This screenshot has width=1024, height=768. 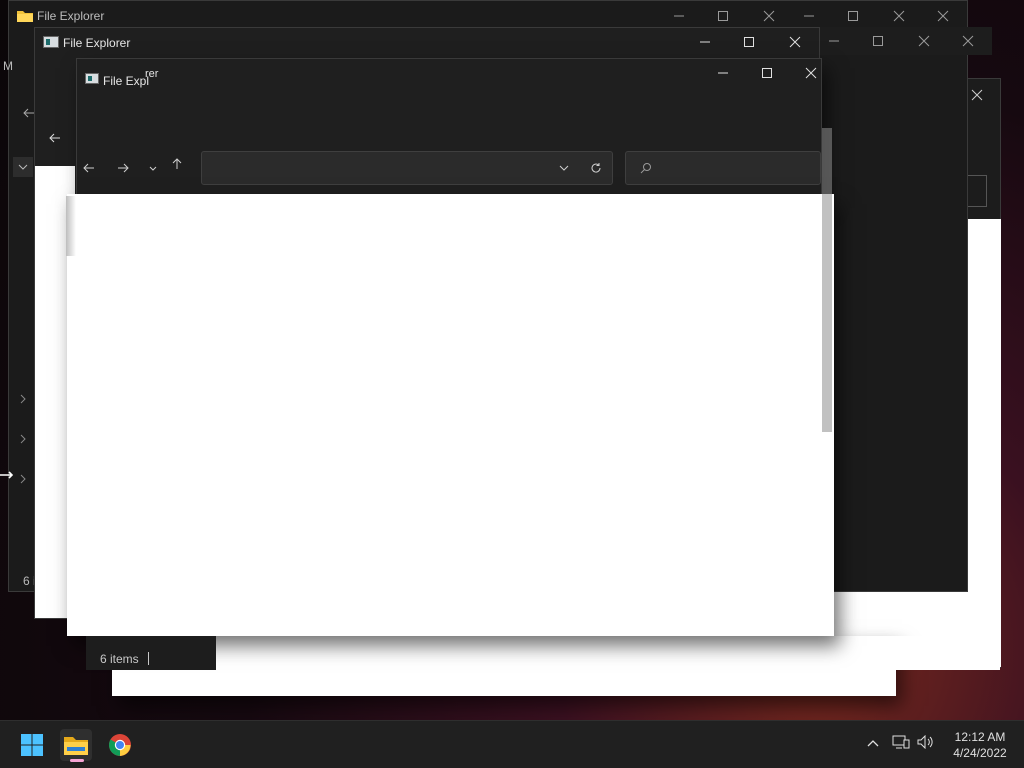 I want to click on active-indicator, so click(x=77, y=760).